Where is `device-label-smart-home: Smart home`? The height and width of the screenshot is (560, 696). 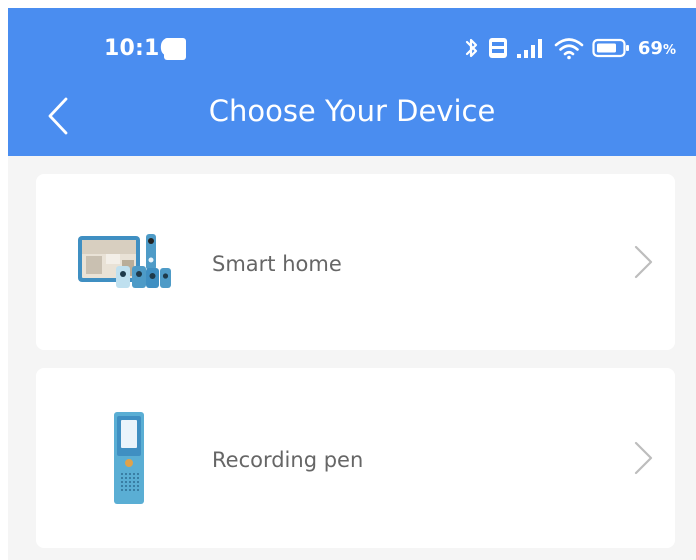
device-label-smart-home: Smart home is located at coordinates (277, 264).